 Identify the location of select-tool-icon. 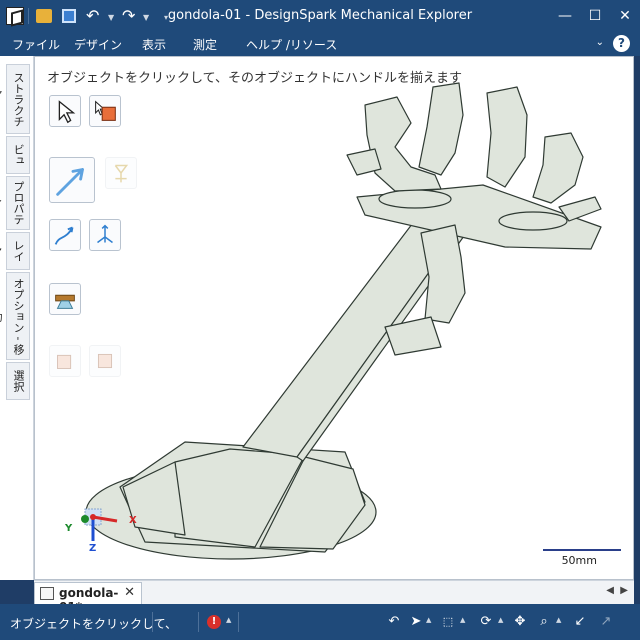
(67, 112).